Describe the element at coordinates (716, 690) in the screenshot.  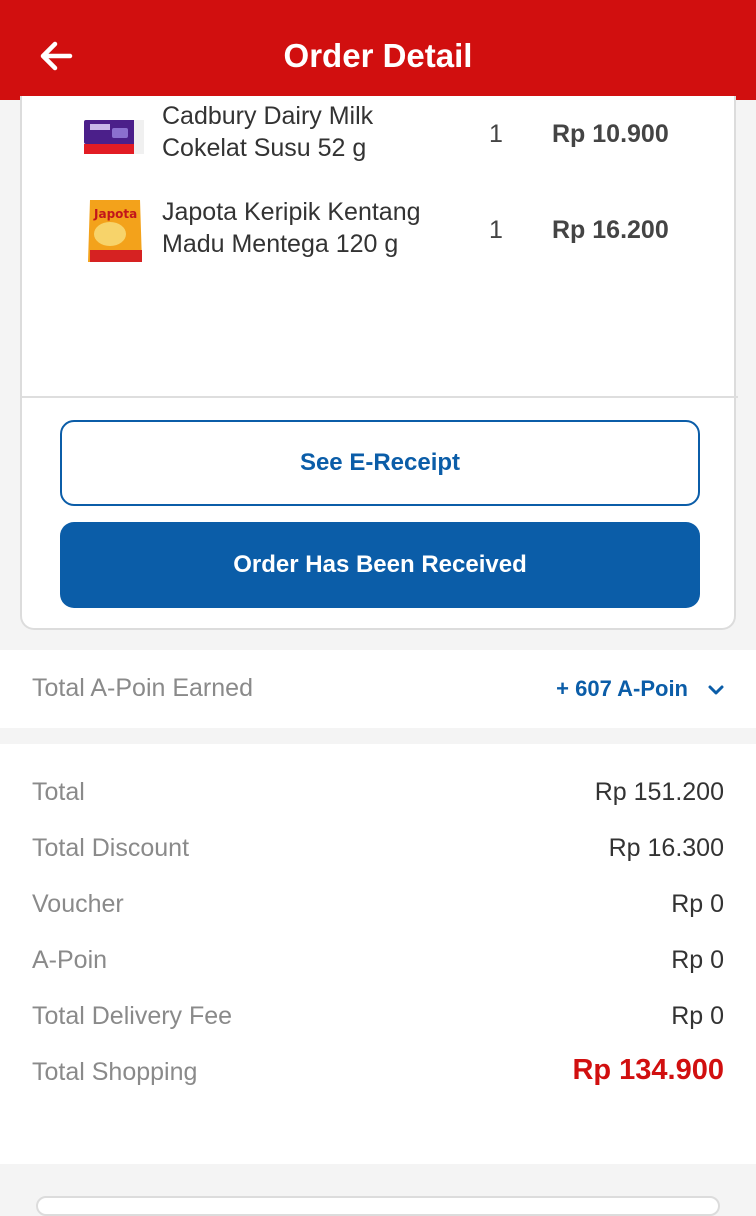
I see `chevron-down-icon` at that location.